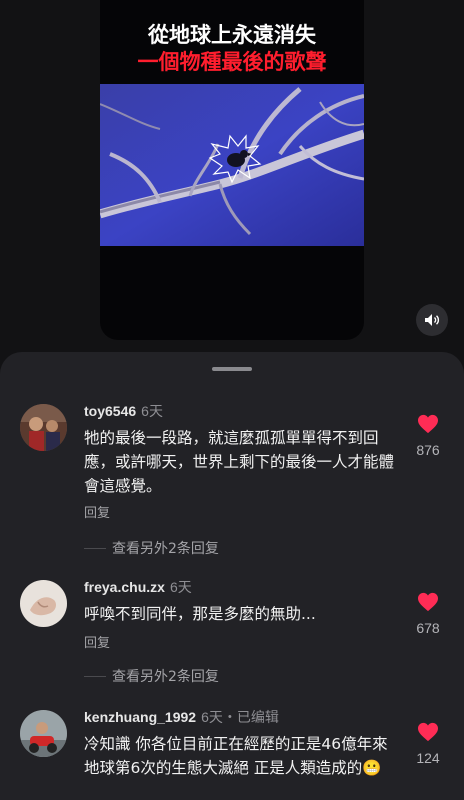 The width and height of the screenshot is (464, 800). I want to click on speaker-mute-icon, so click(432, 320).